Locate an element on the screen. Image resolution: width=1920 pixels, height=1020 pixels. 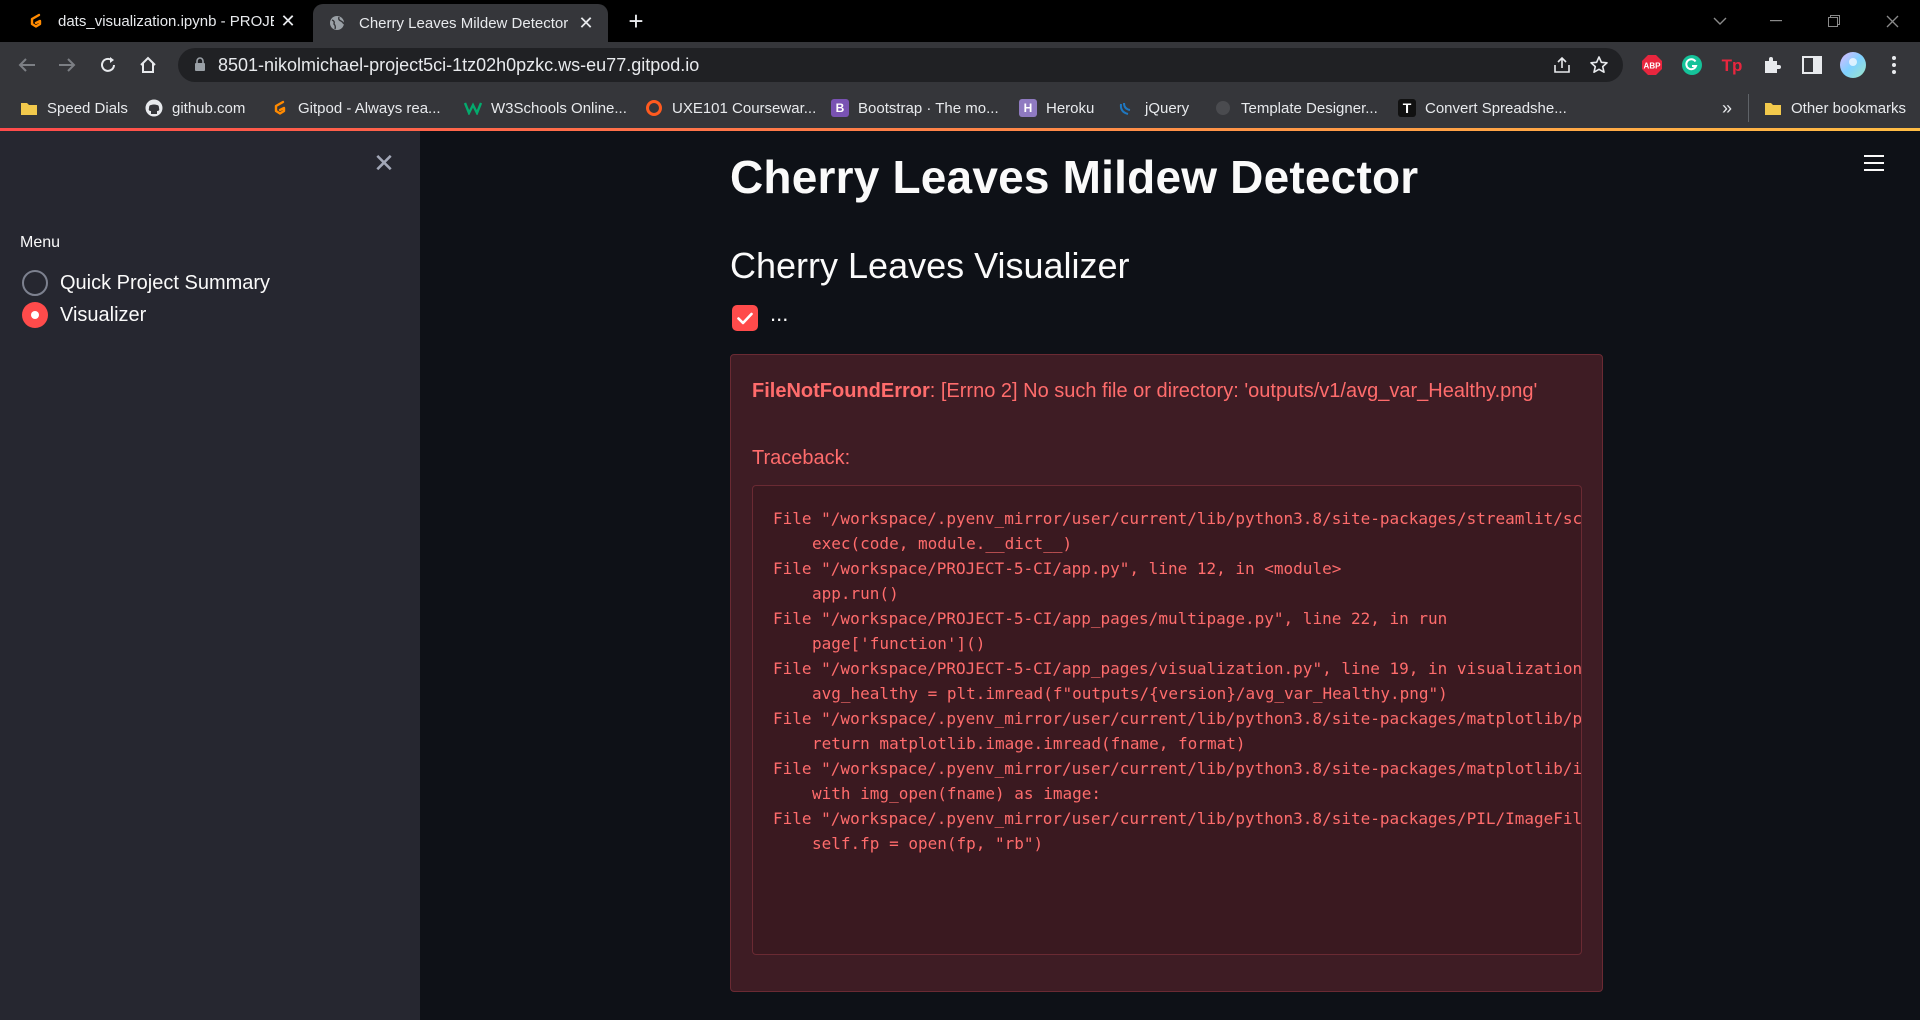
share-icon is located at coordinates (1562, 67).